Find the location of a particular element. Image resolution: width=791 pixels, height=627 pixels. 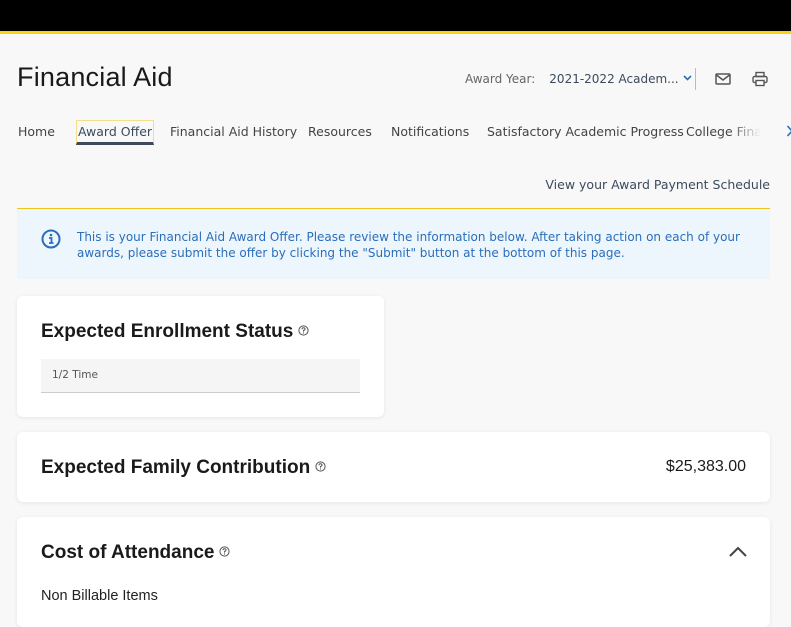

enrollment-status-title-text: Expected Enrollment Status is located at coordinates (167, 331).